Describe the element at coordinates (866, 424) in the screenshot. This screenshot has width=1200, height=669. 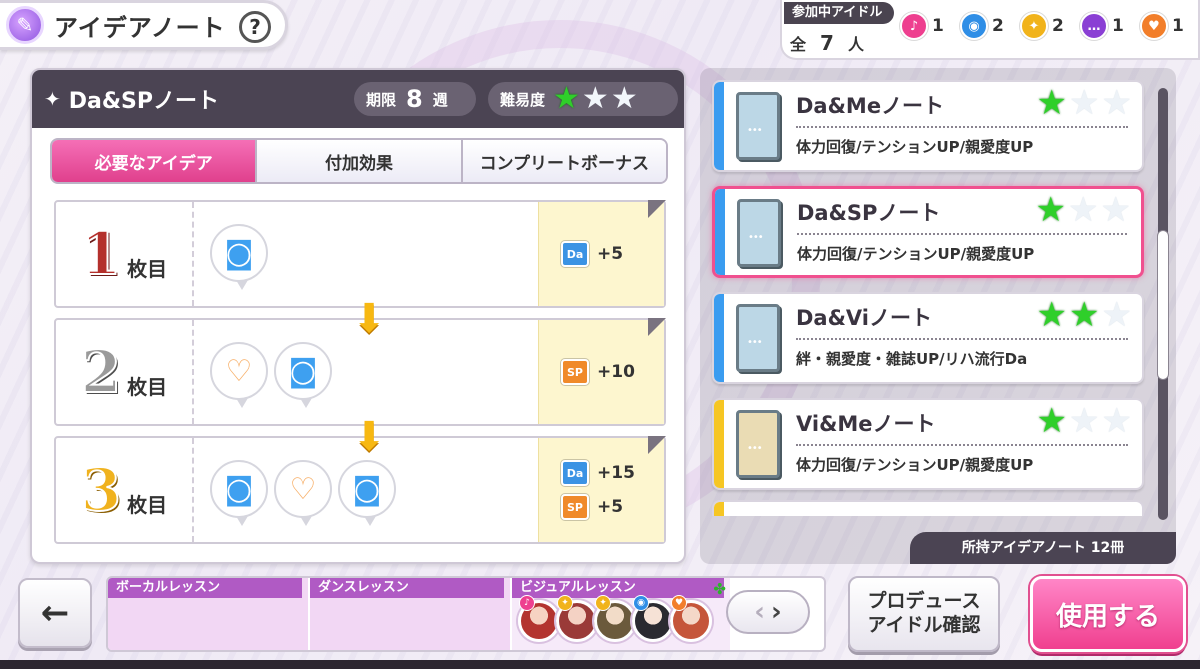
I see `note-name: Vi&Meノート` at that location.